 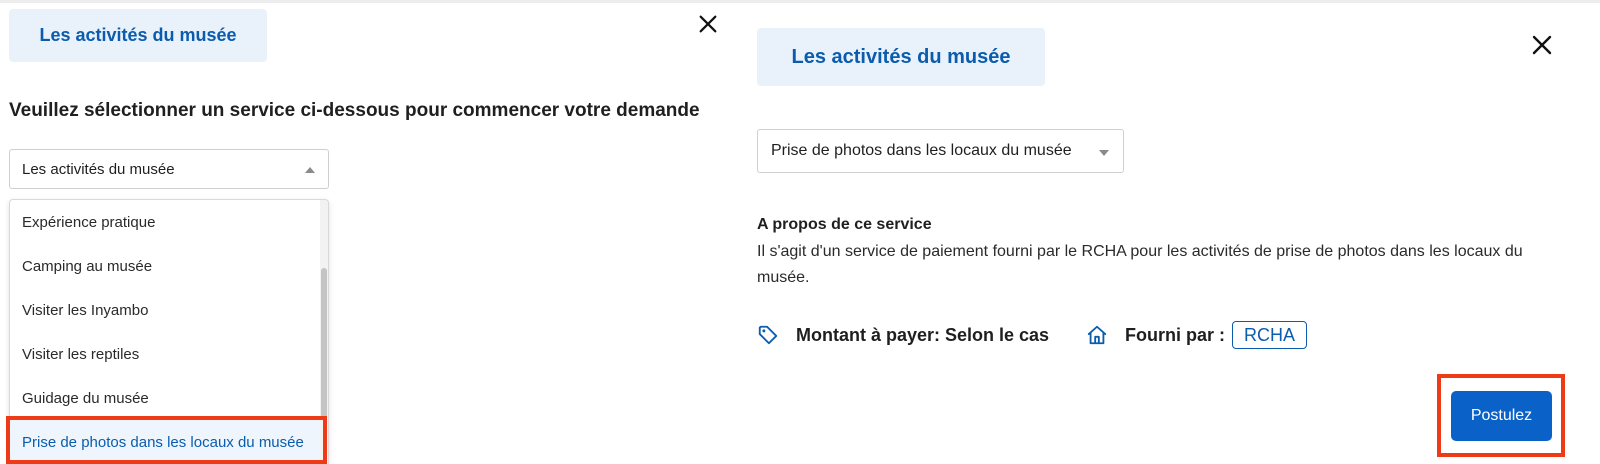 I want to click on dropdown-scrollbar, so click(x=324, y=332).